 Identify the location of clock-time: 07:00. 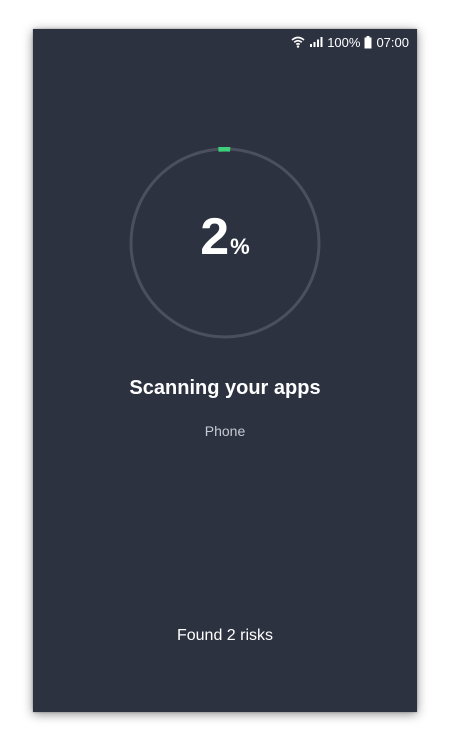
(392, 42).